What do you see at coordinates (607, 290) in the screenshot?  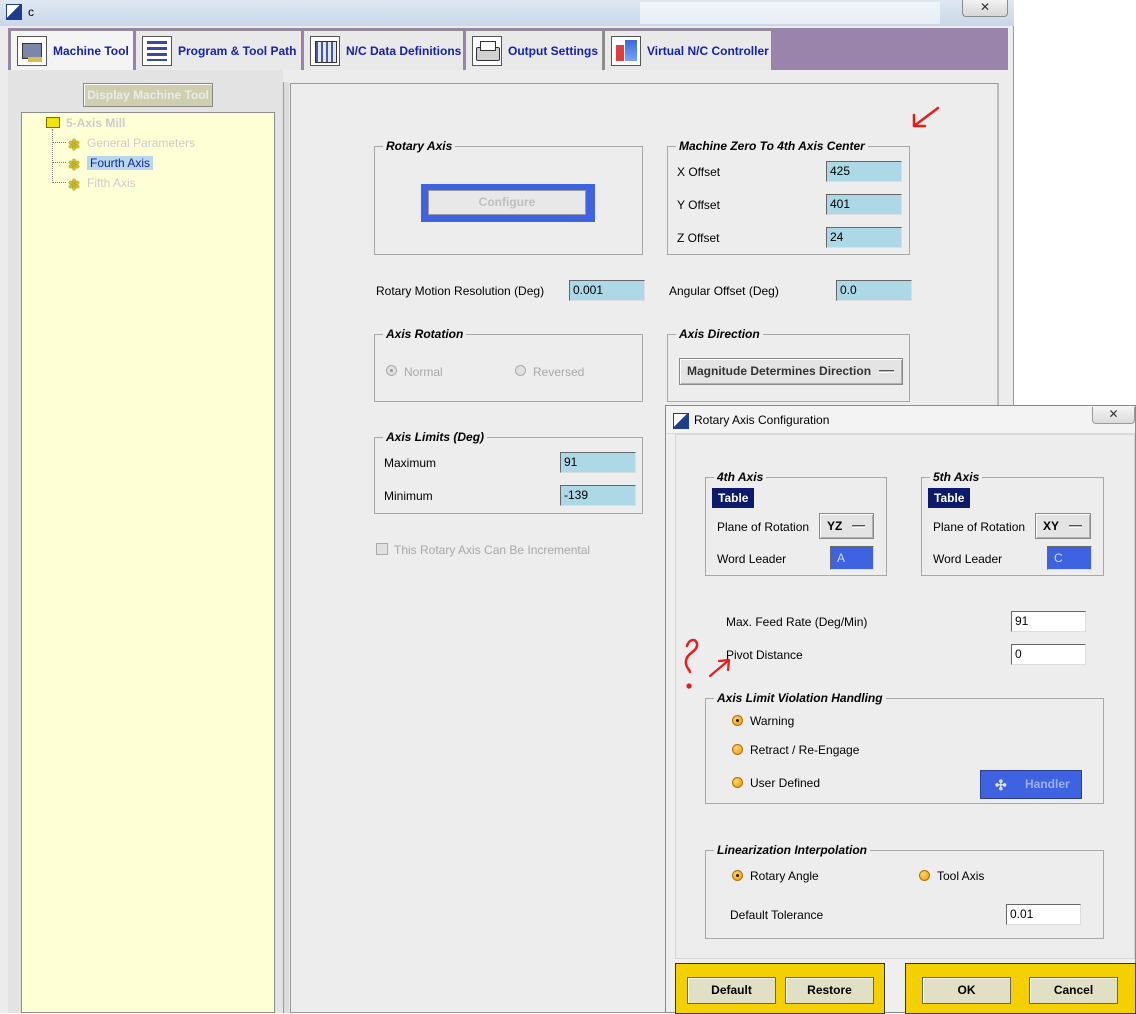 I see `rotary-resolution-input: 0.001` at bounding box center [607, 290].